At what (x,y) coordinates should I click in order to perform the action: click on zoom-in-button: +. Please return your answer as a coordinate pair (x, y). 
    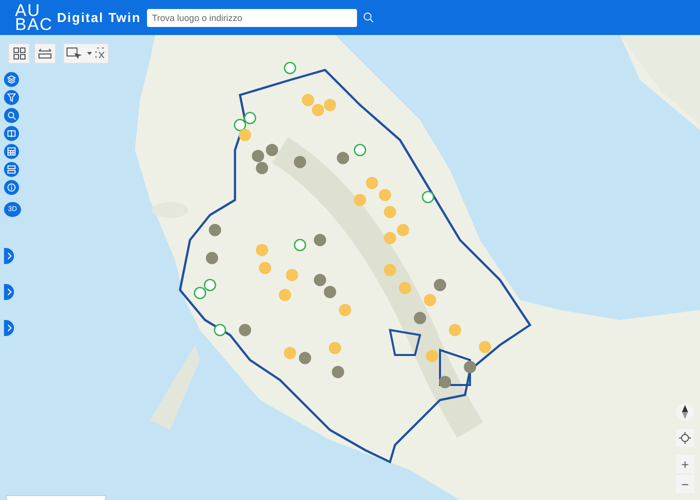
    Looking at the image, I should click on (685, 464).